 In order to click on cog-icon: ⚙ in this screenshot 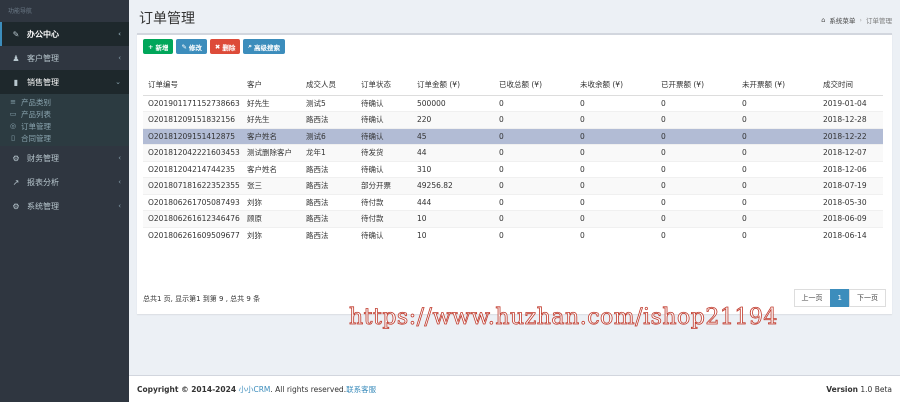, I will do `click(16, 206)`.